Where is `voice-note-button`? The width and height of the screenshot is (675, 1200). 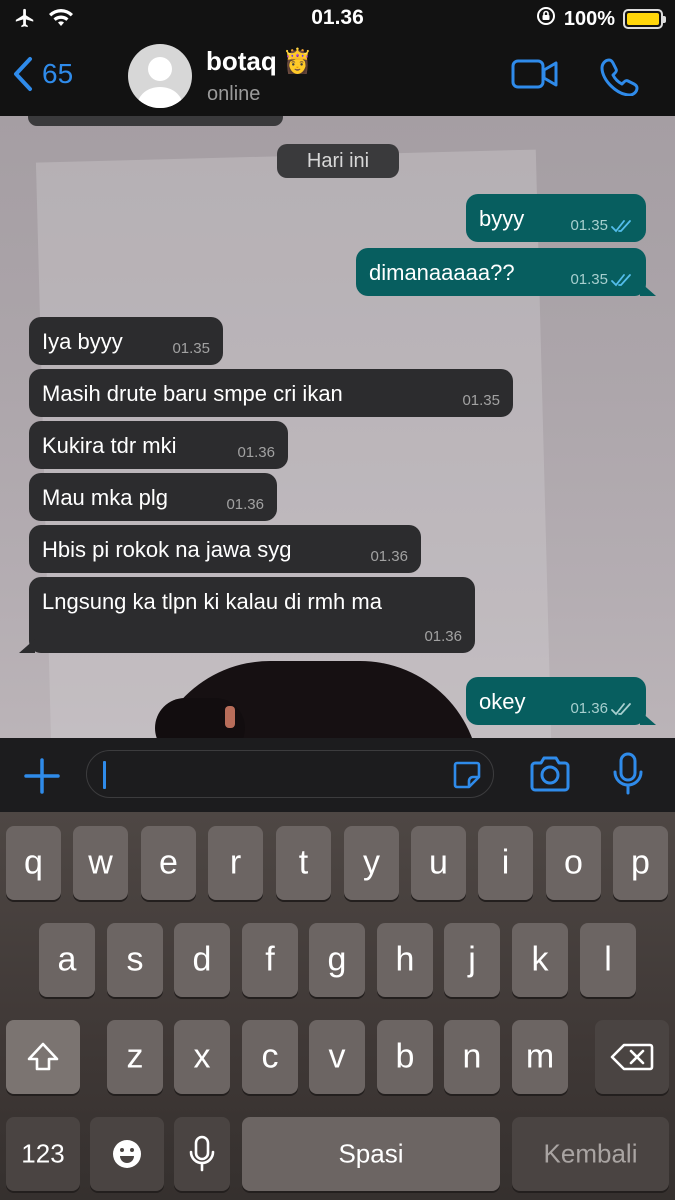 voice-note-button is located at coordinates (628, 776).